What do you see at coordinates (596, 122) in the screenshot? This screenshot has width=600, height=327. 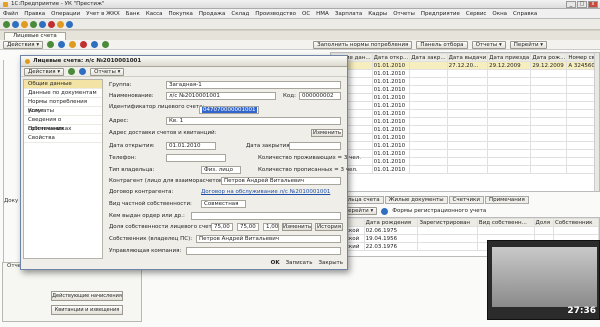 I see `grid-scrollbar` at bounding box center [596, 122].